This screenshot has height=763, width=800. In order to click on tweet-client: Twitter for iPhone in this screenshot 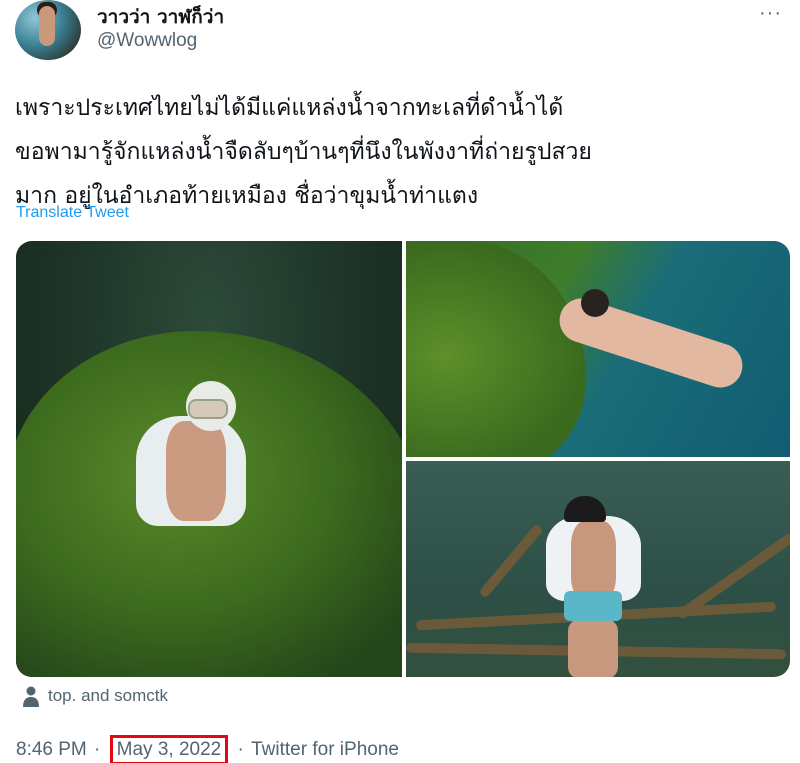, I will do `click(325, 750)`.